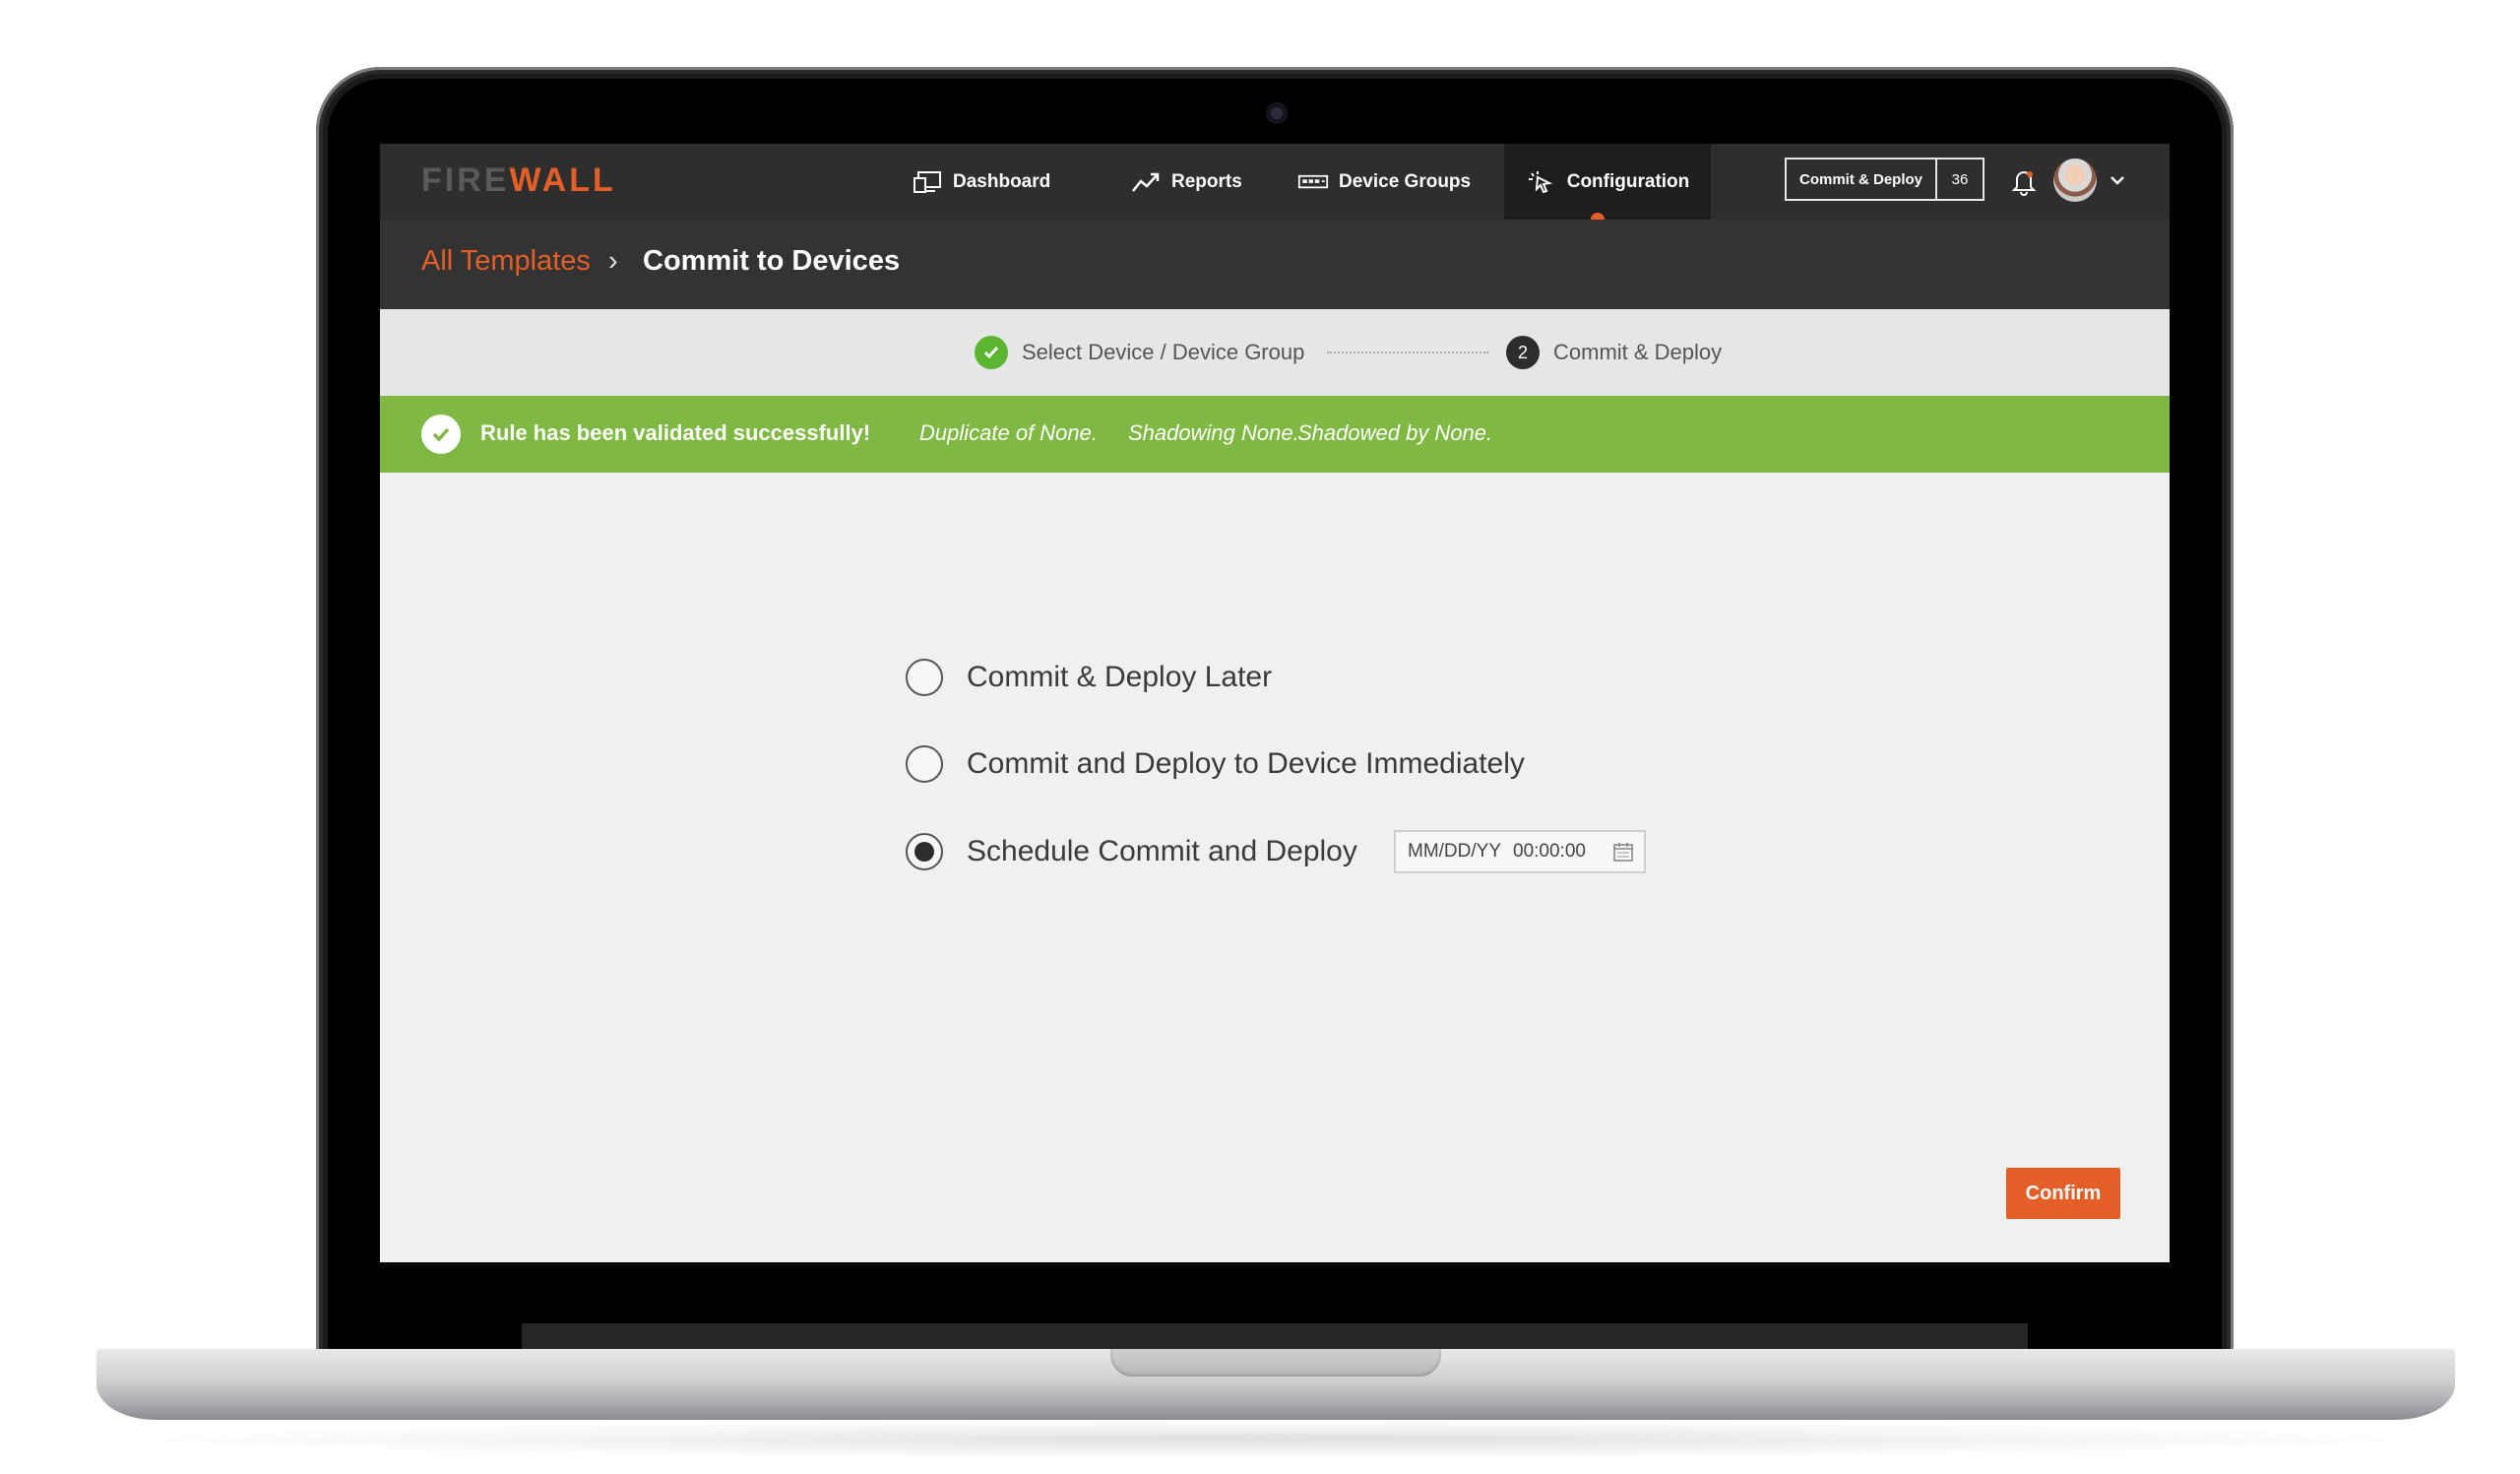  What do you see at coordinates (1162, 851) in the screenshot?
I see `option-schedule-label: Schedule Commit and Deploy` at bounding box center [1162, 851].